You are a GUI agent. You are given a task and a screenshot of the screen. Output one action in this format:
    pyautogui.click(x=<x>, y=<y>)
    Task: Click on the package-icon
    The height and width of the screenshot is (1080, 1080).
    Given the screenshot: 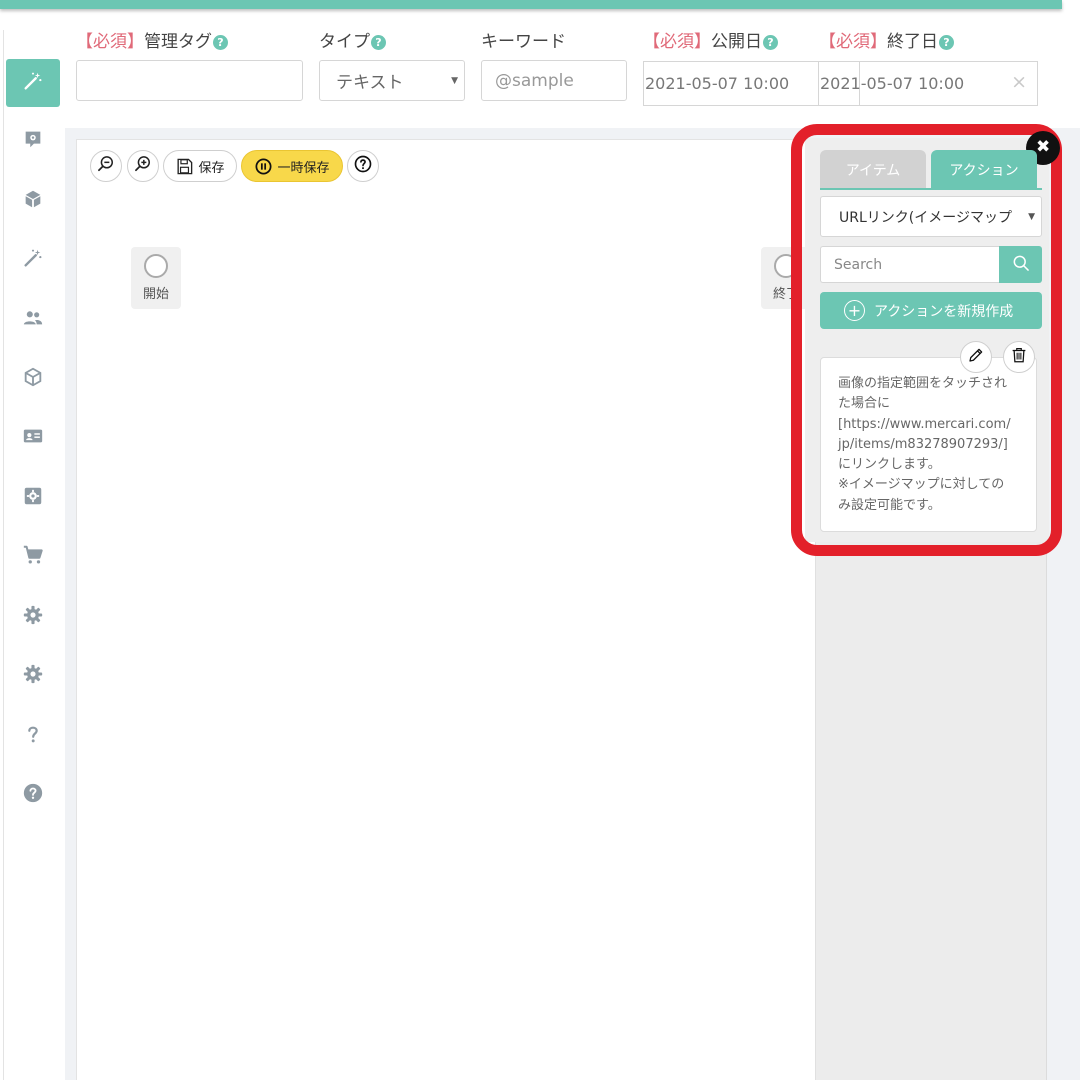 What is the action you would take?
    pyautogui.click(x=33, y=201)
    